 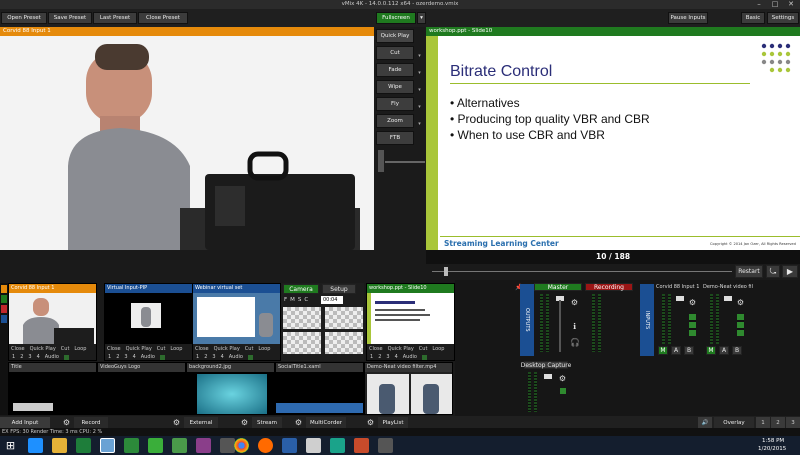 What do you see at coordinates (176, 422) in the screenshot?
I see `external-settings-icon: ⚙` at bounding box center [176, 422].